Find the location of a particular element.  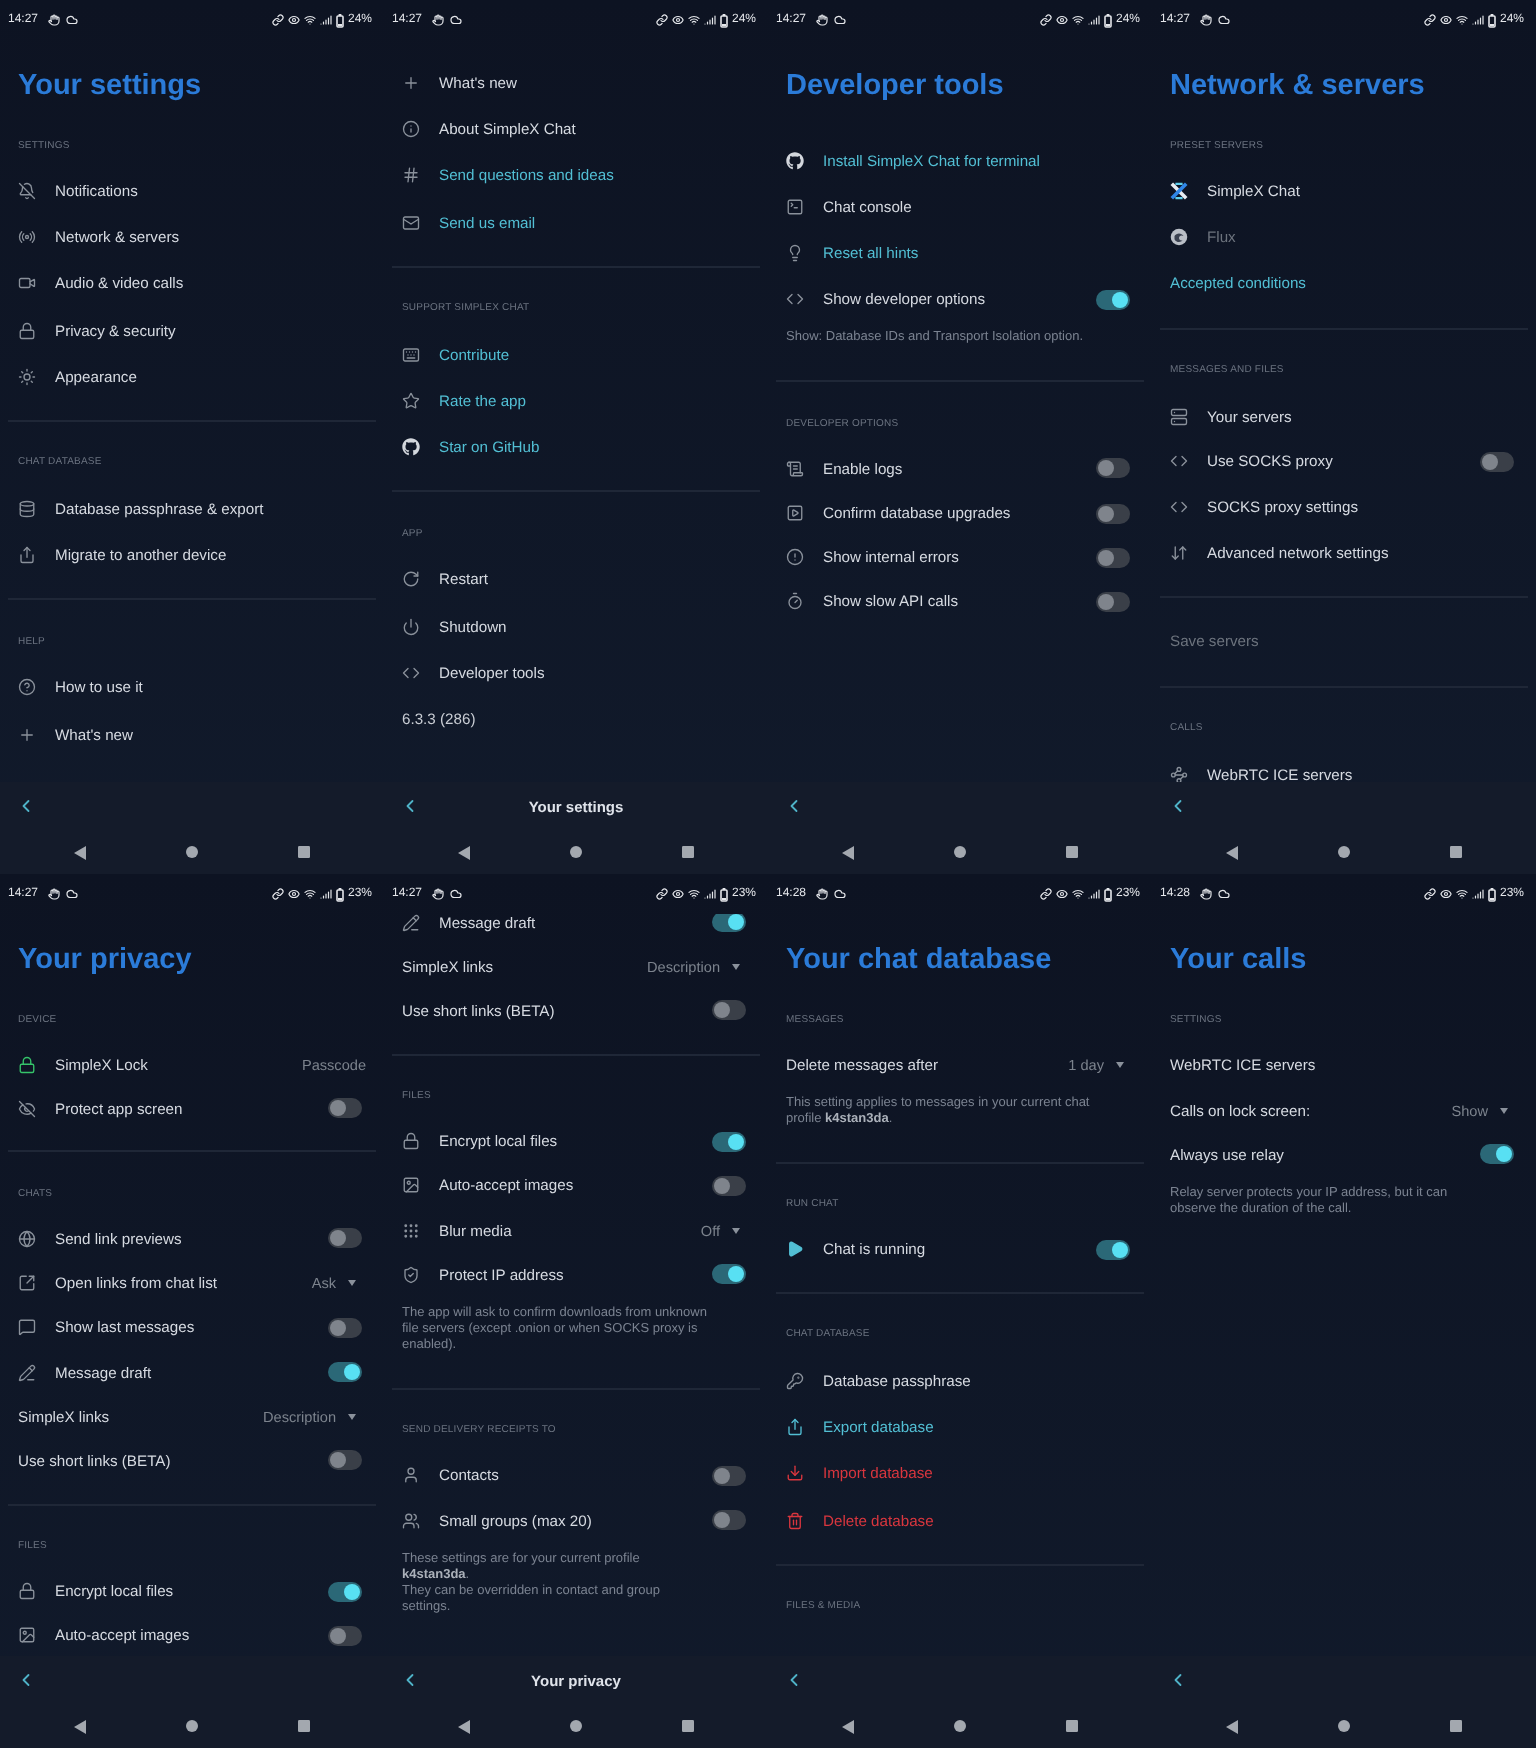

image-icon is located at coordinates (27, 1635).